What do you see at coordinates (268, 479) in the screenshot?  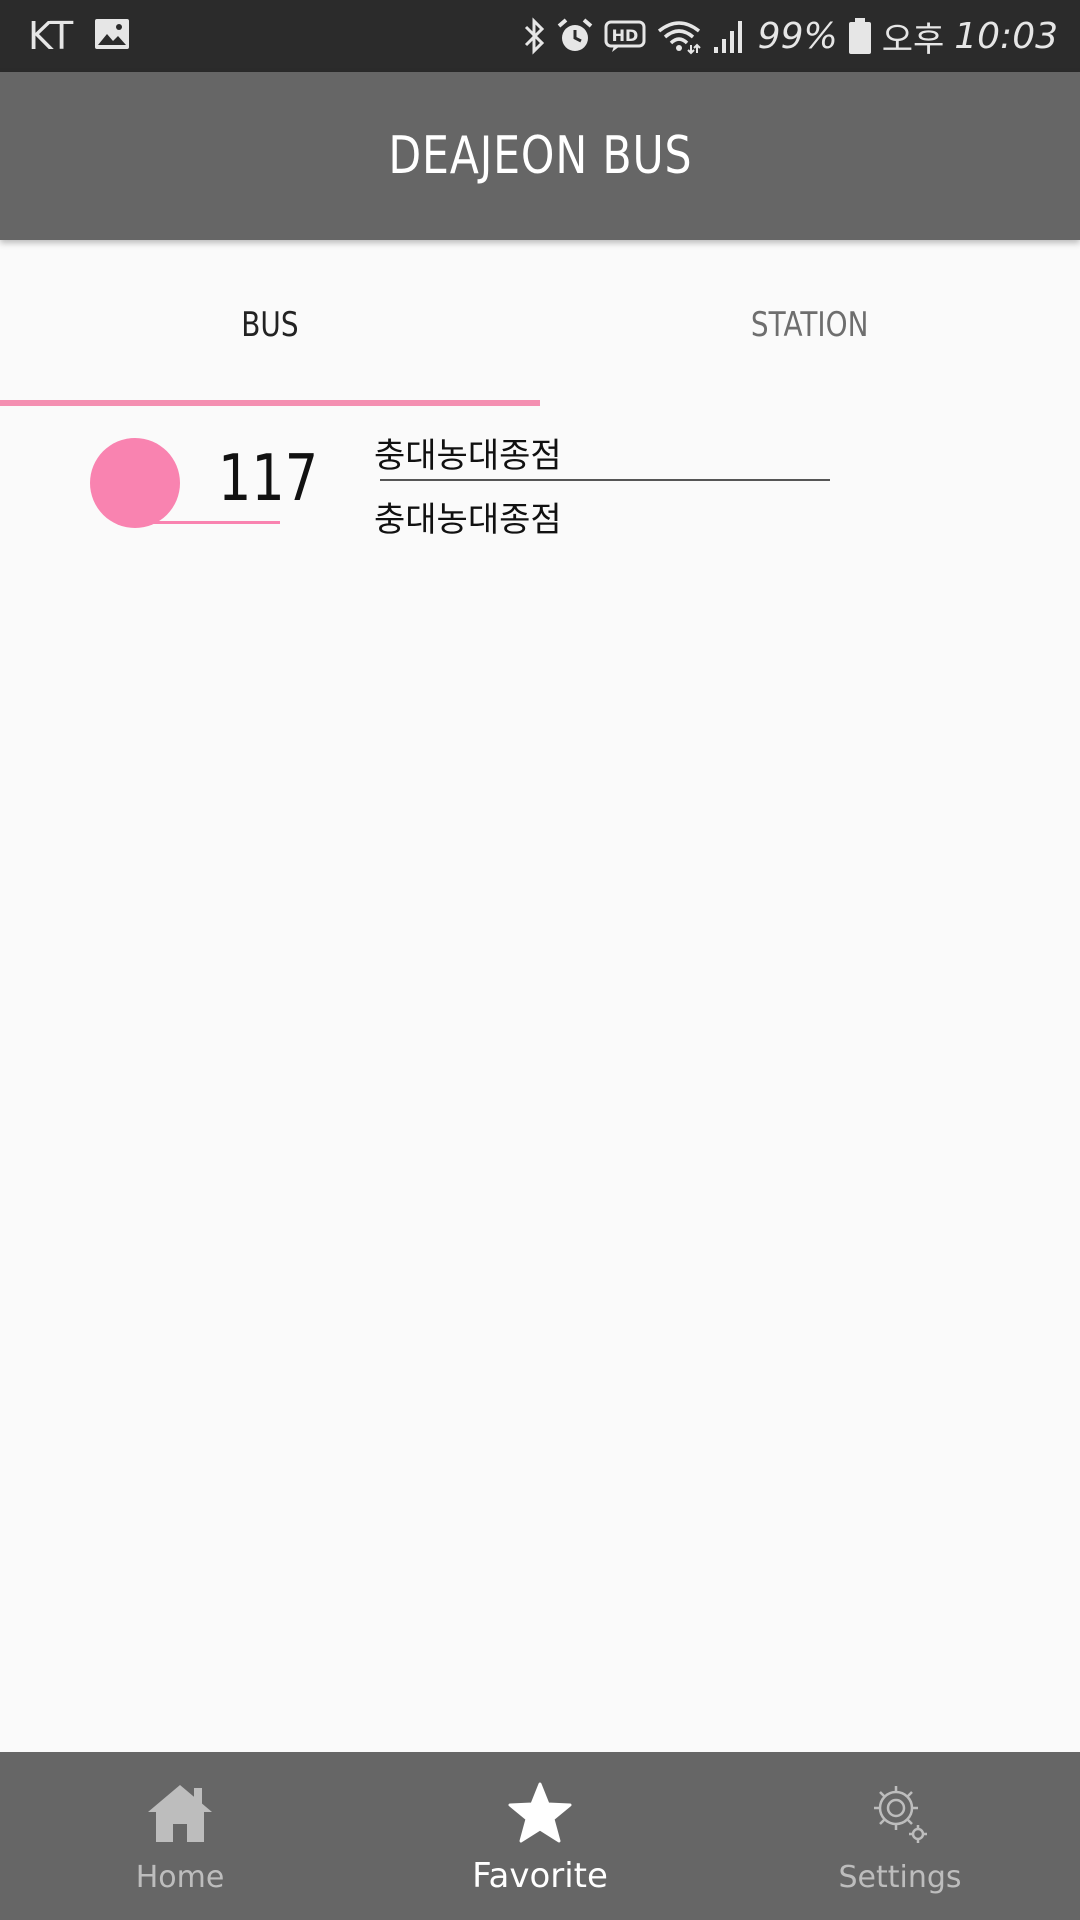 I see `bus-number: 117` at bounding box center [268, 479].